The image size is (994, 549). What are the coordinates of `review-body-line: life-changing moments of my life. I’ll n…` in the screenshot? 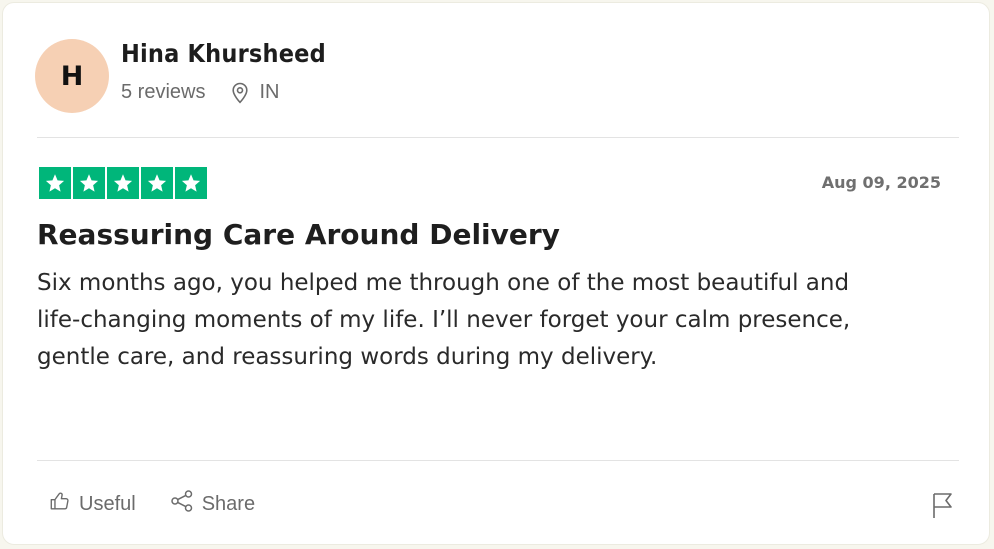 It's located at (444, 320).